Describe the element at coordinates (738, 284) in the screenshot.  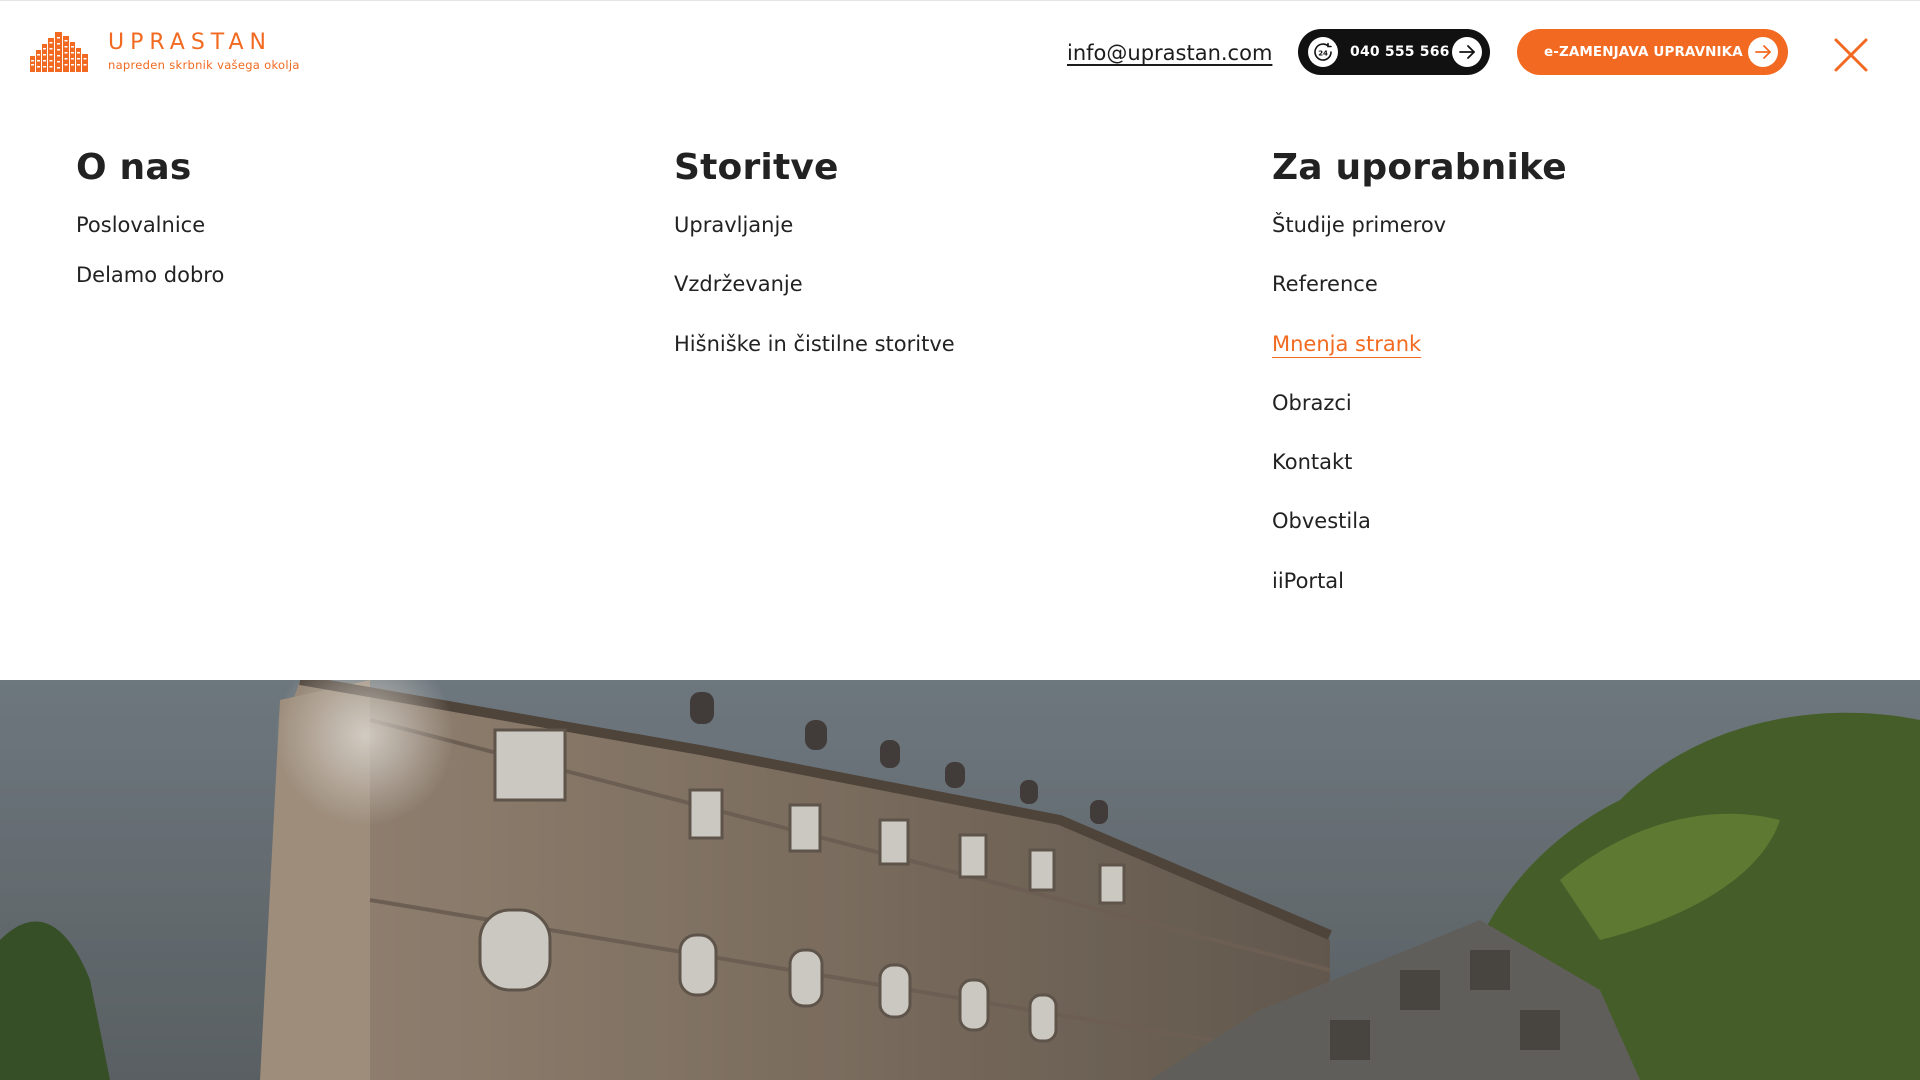
I see `menu-item-vzdrzevanje: Vzdrževanje` at that location.